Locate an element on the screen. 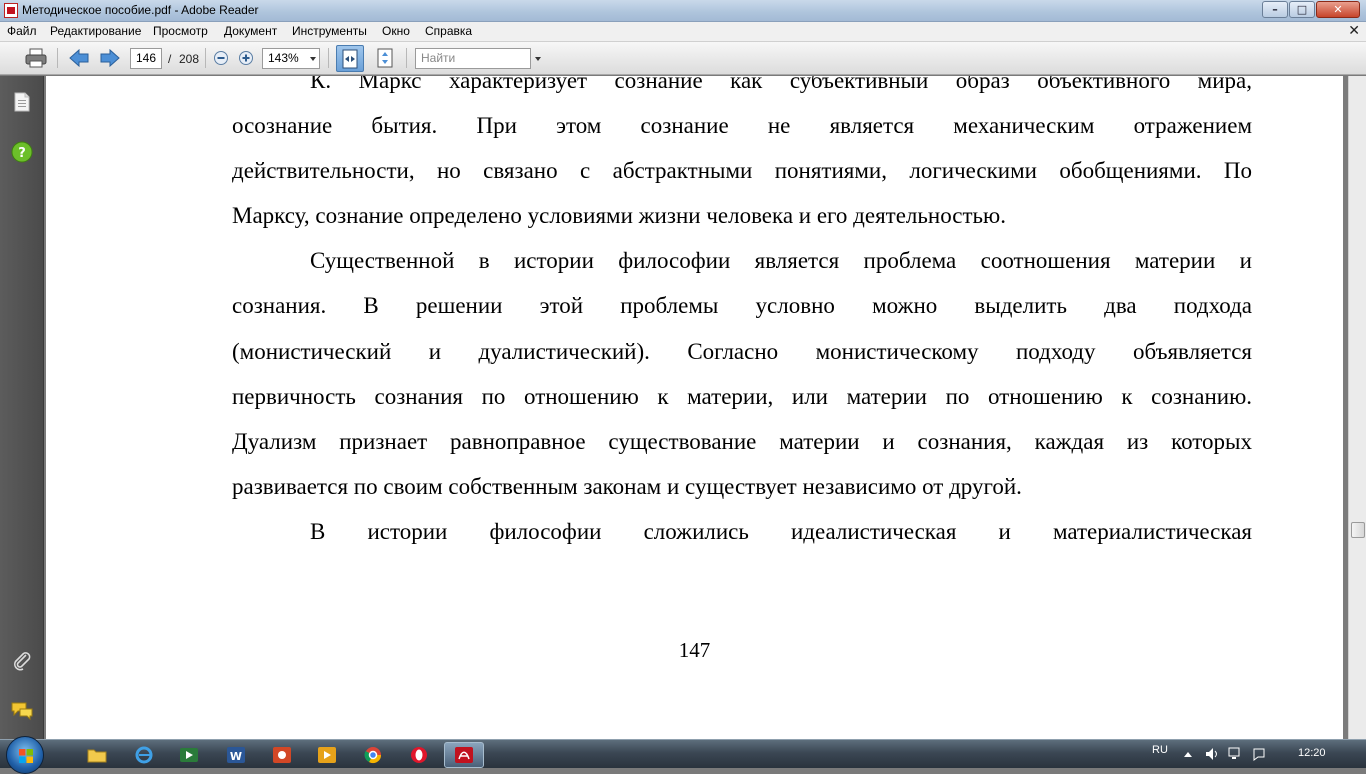 The image size is (1366, 774). explorer-taskbar-button is located at coordinates (97, 755).